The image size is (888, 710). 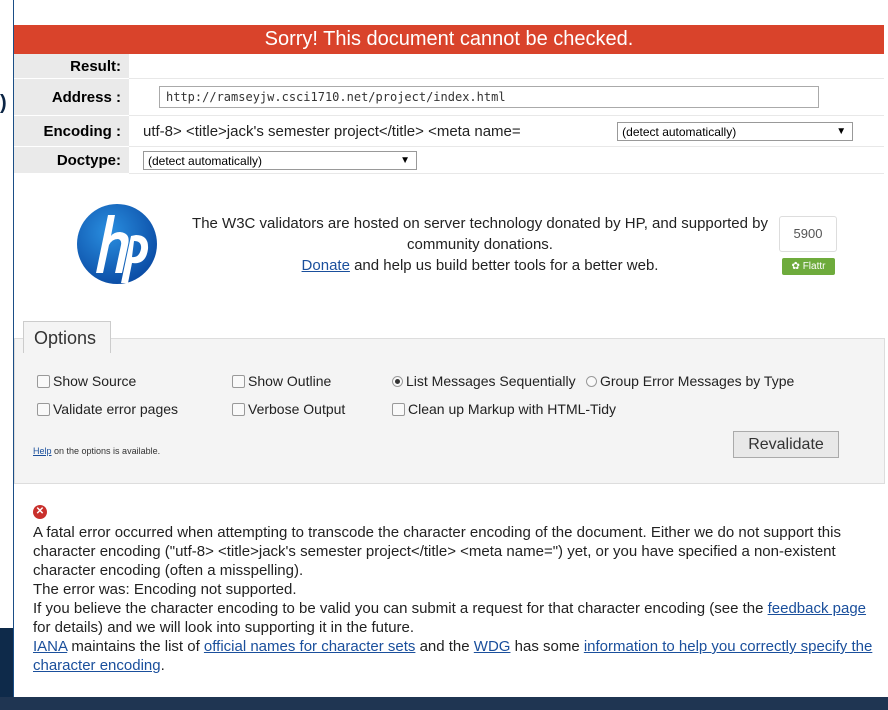 I want to click on error-text: and the, so click(x=444, y=646).